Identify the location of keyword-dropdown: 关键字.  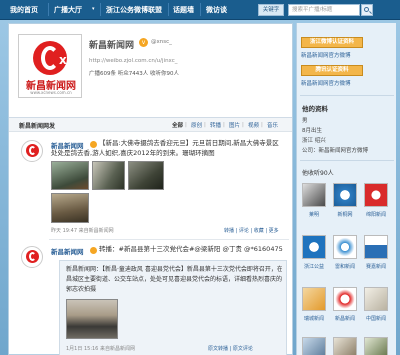
(271, 10).